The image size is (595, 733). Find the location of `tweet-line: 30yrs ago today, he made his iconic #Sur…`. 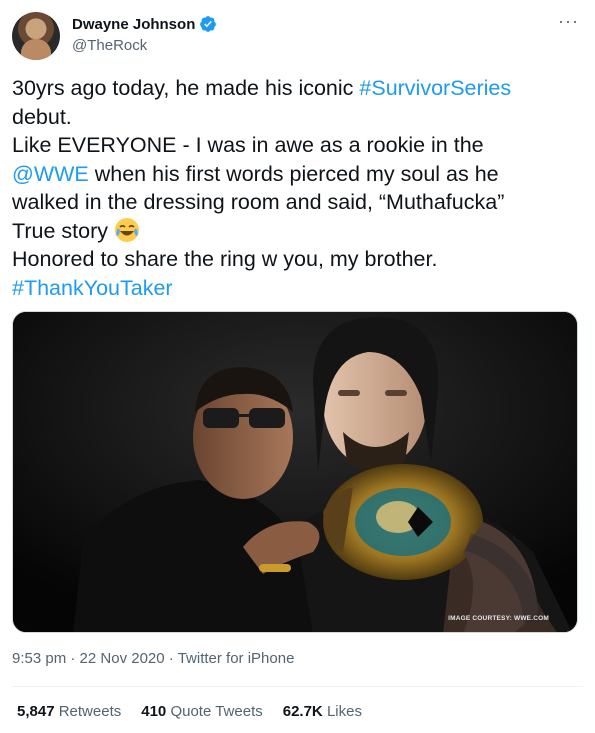

tweet-line: 30yrs ago today, he made his iconic #Sur… is located at coordinates (297, 88).